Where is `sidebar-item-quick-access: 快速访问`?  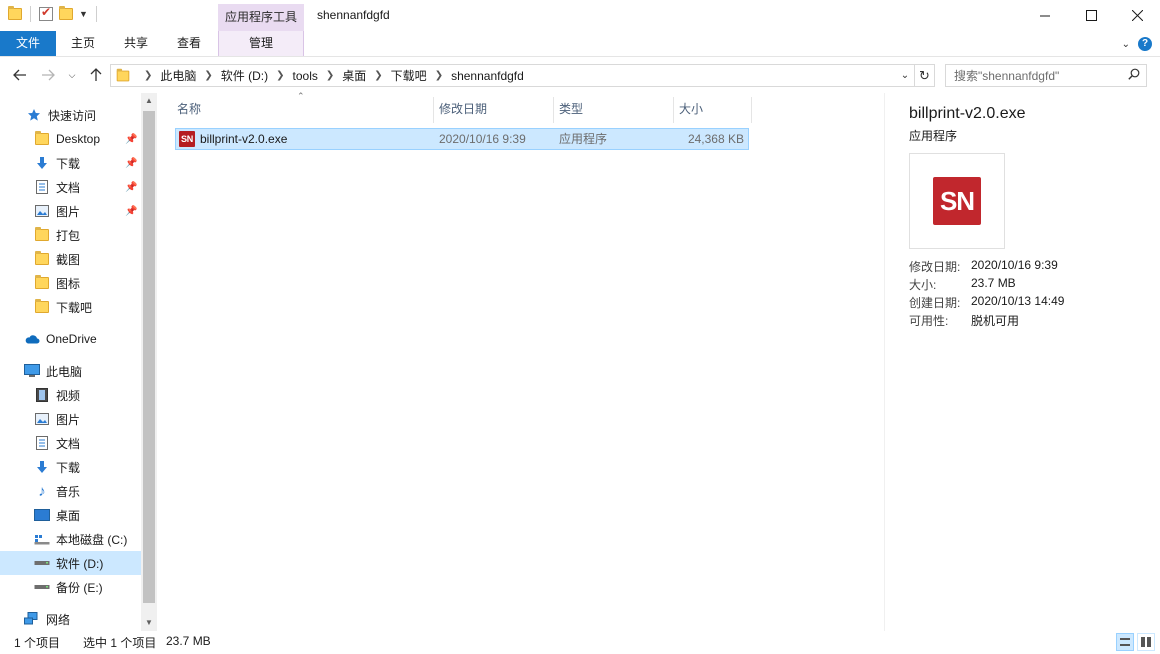
sidebar-item-quick-access: 快速访问 is located at coordinates (70, 115).